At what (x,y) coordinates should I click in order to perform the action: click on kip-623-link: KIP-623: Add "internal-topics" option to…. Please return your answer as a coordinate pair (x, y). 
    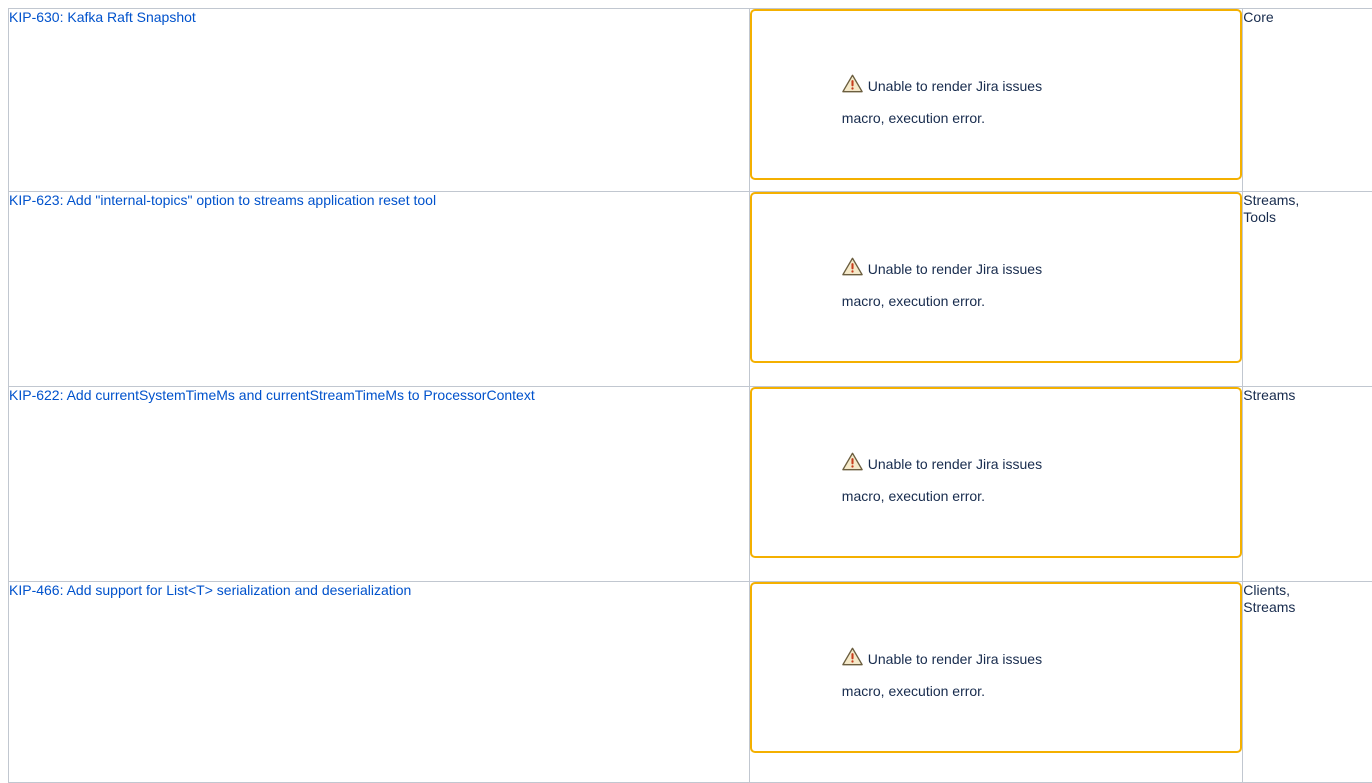
    Looking at the image, I should click on (222, 200).